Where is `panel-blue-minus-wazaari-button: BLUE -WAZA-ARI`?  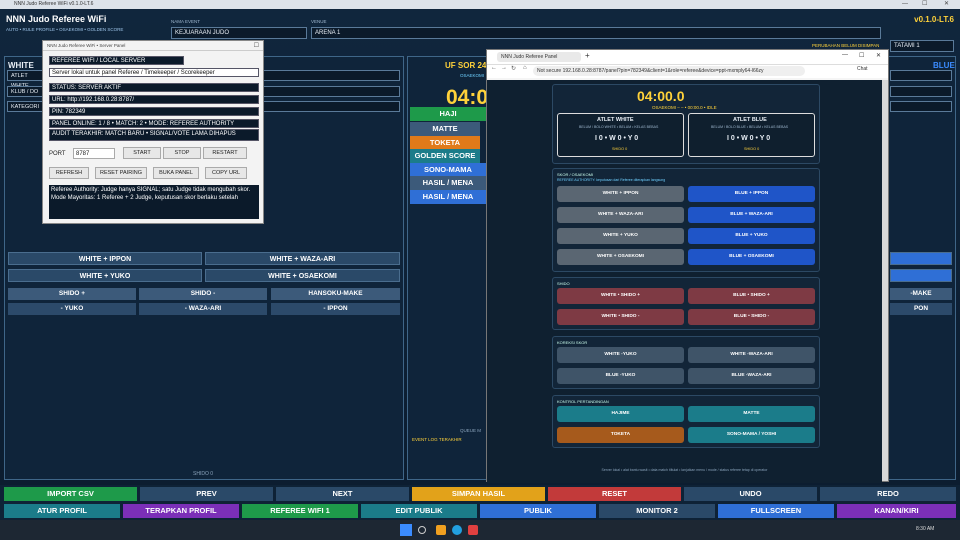
panel-blue-minus-wazaari-button: BLUE -WAZA-ARI is located at coordinates (751, 376).